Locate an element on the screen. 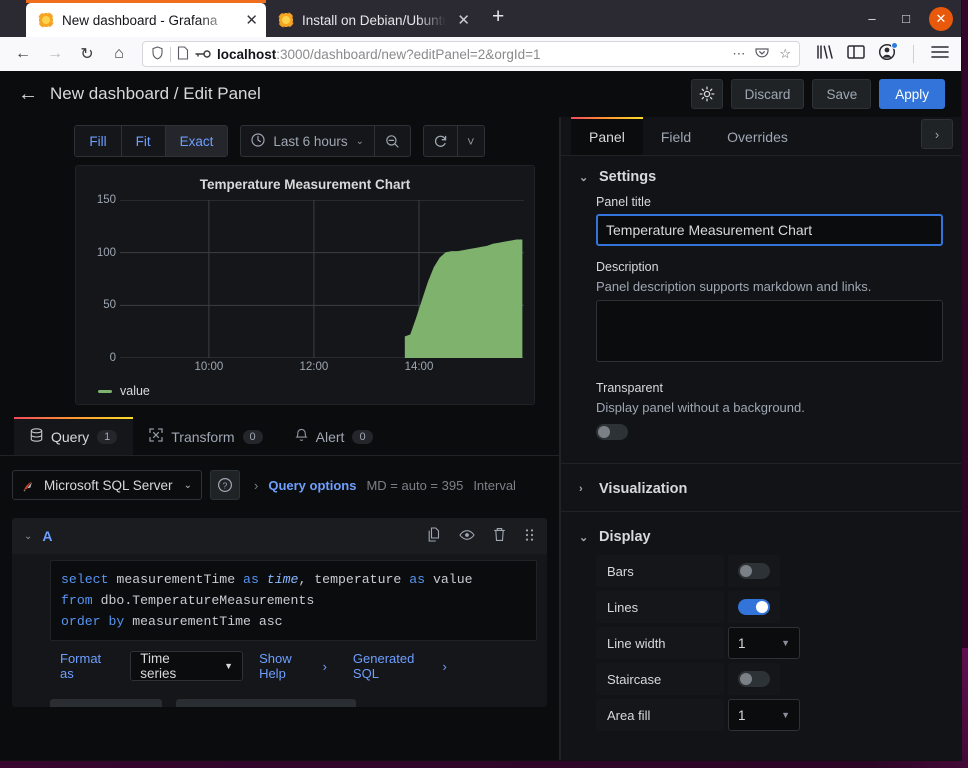 The width and height of the screenshot is (968, 768). back-button: ← is located at coordinates (23, 54).